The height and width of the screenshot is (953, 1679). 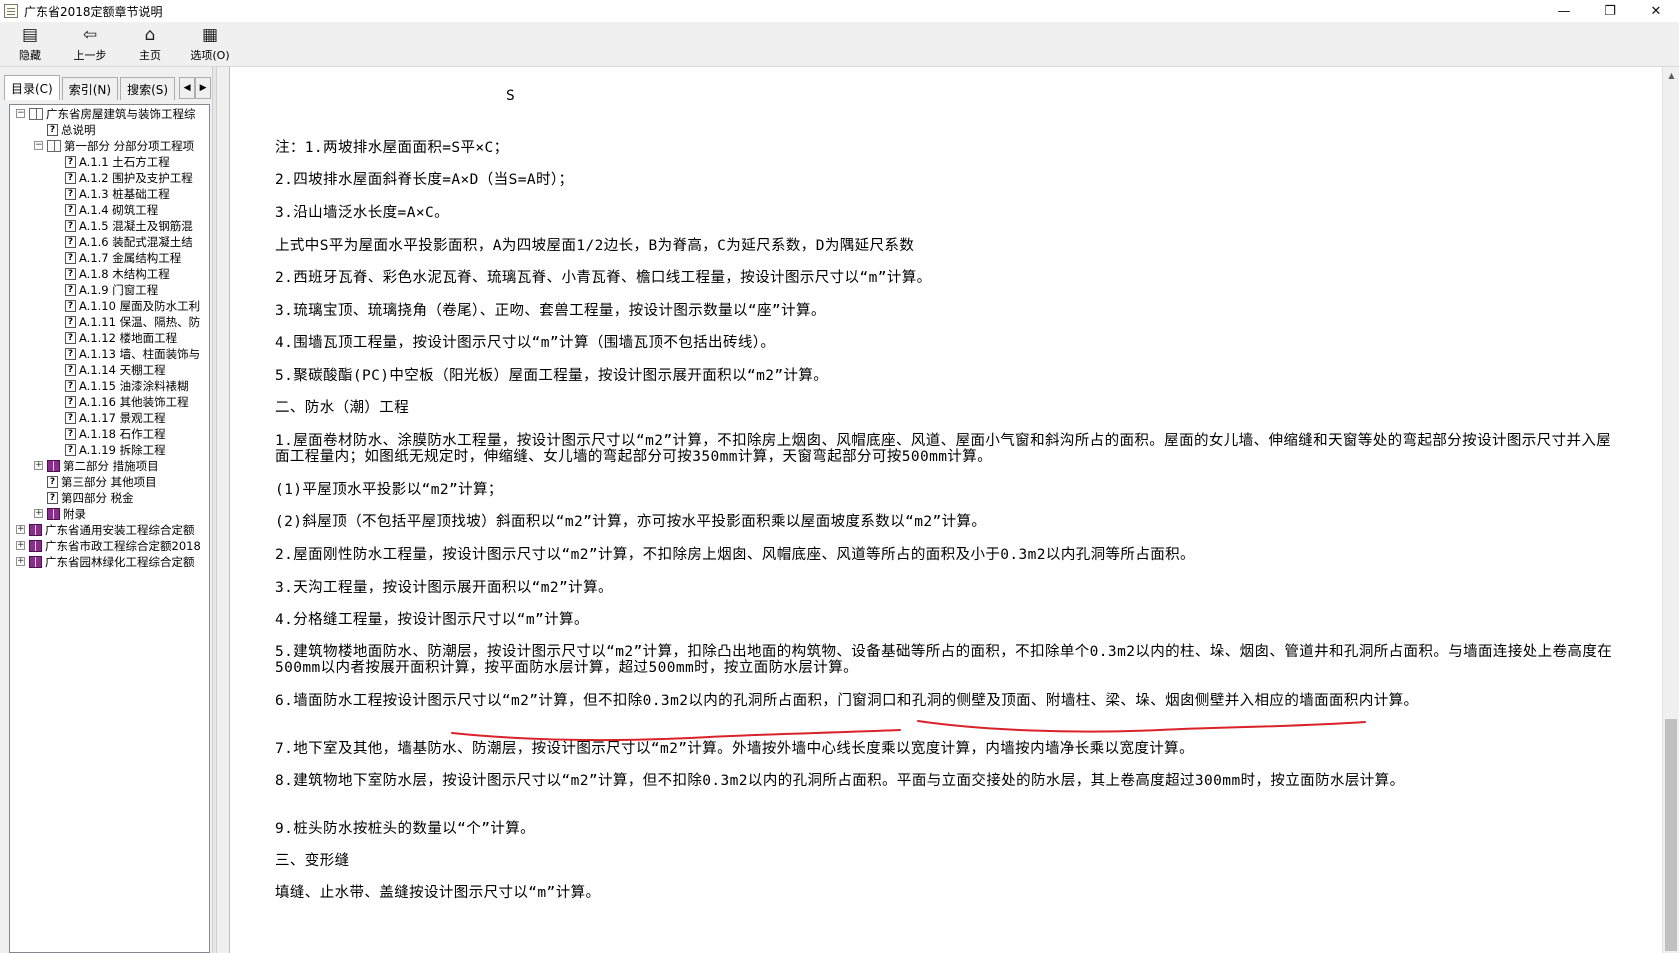 What do you see at coordinates (11, 11) in the screenshot?
I see `help-app-icon` at bounding box center [11, 11].